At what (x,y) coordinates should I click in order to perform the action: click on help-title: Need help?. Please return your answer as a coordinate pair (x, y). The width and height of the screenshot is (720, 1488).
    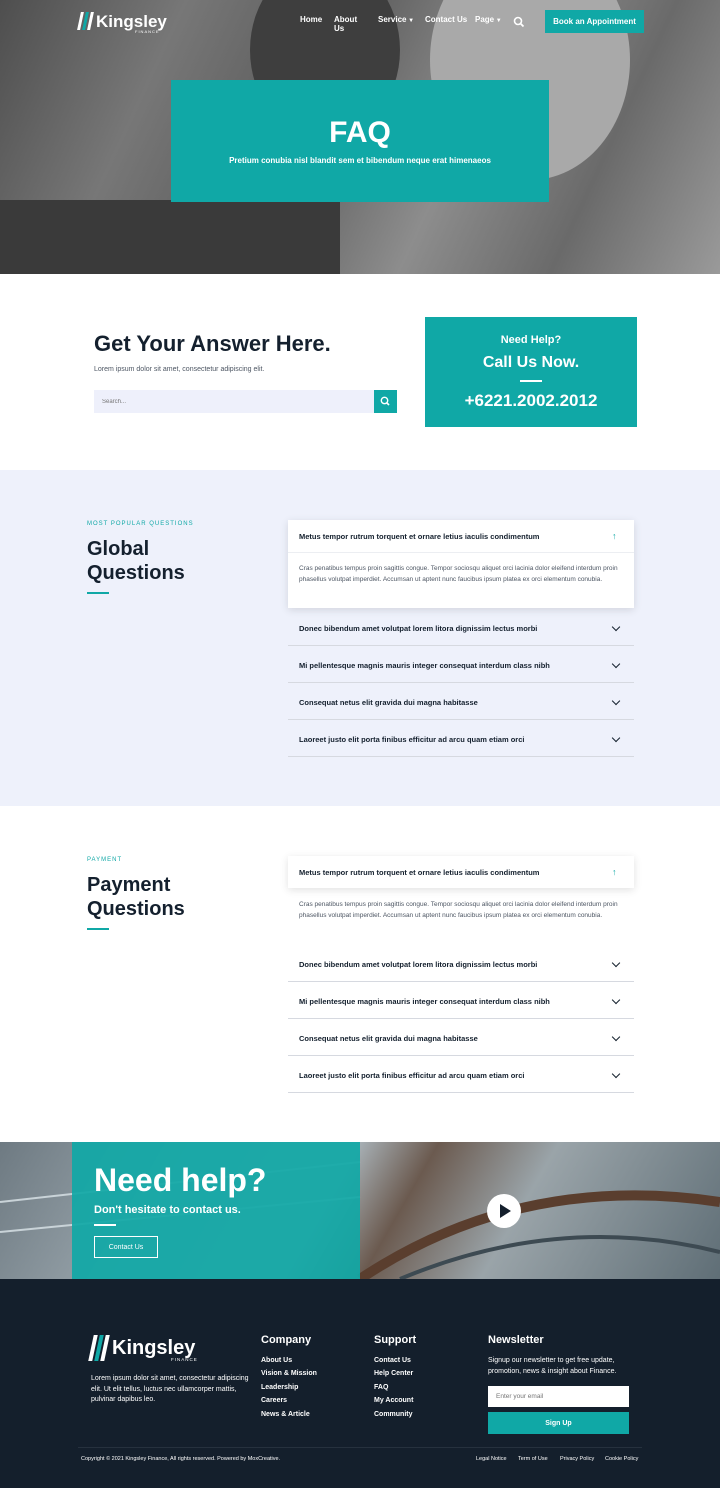
    Looking at the image, I should click on (180, 1180).